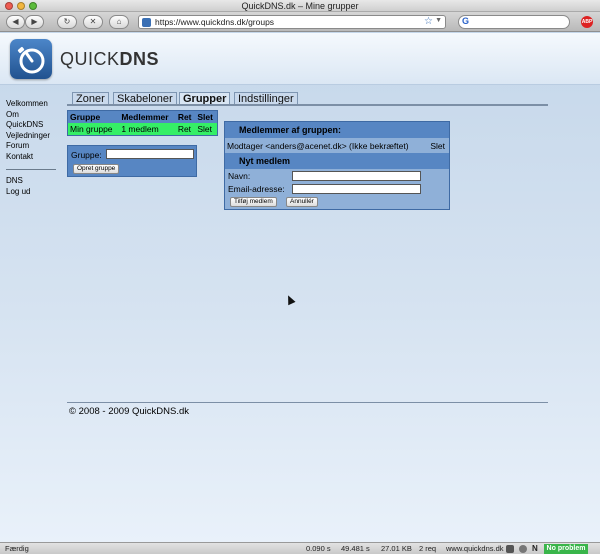  Describe the element at coordinates (32, 157) in the screenshot. I see `nav-link-kontakt: Kontakt` at that location.